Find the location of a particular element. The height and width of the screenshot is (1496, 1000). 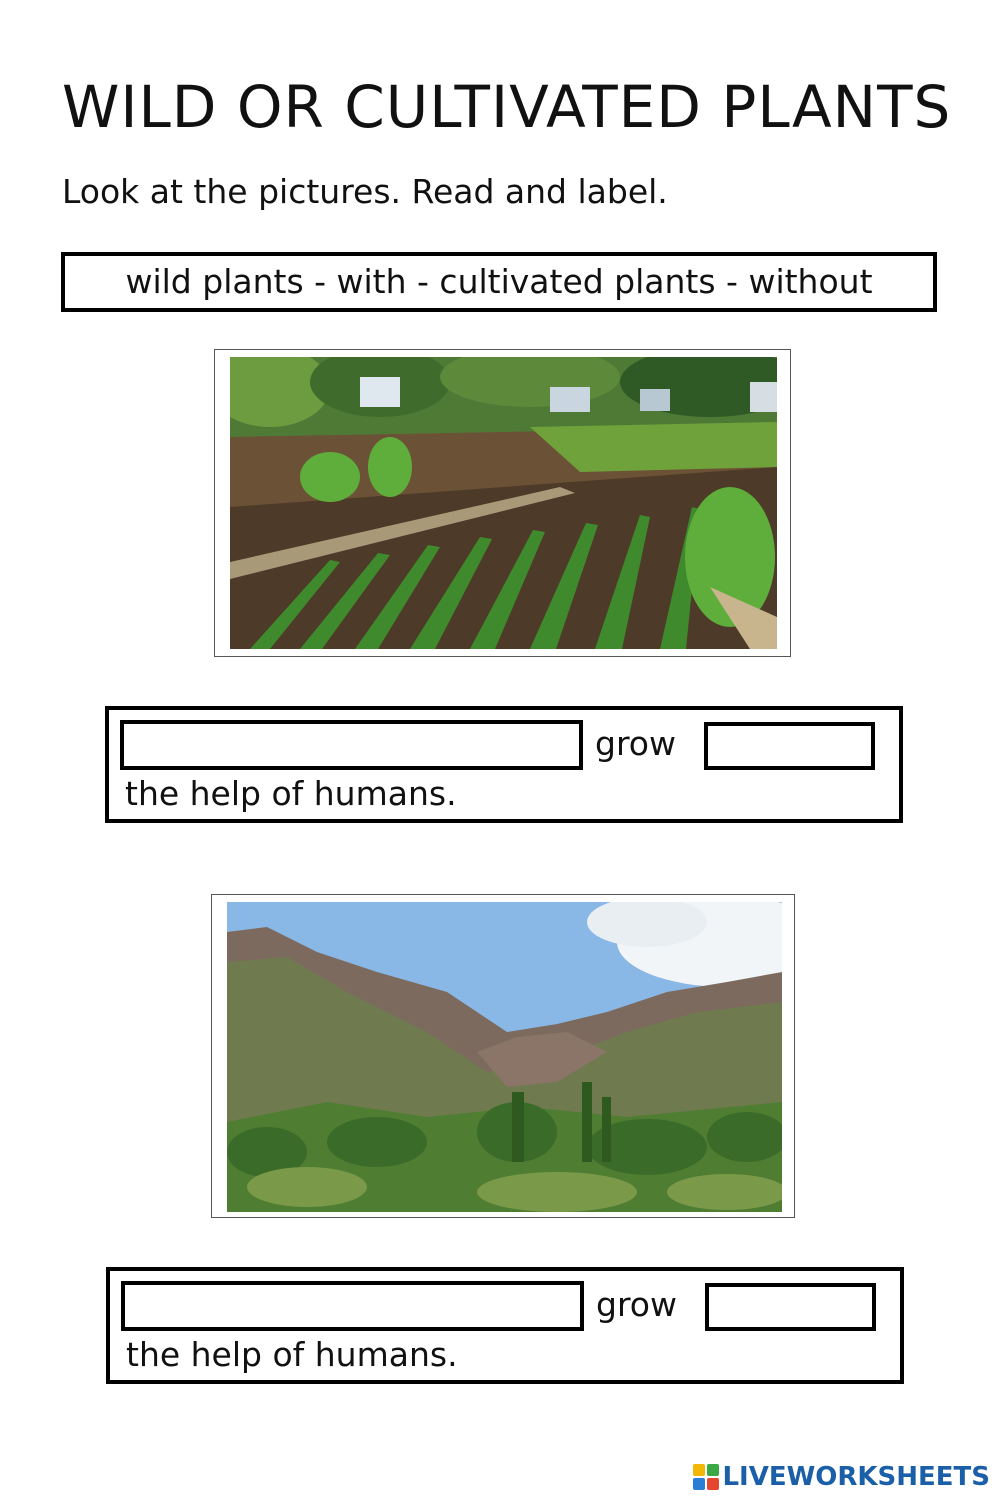

mountain-picture is located at coordinates (504, 1057).